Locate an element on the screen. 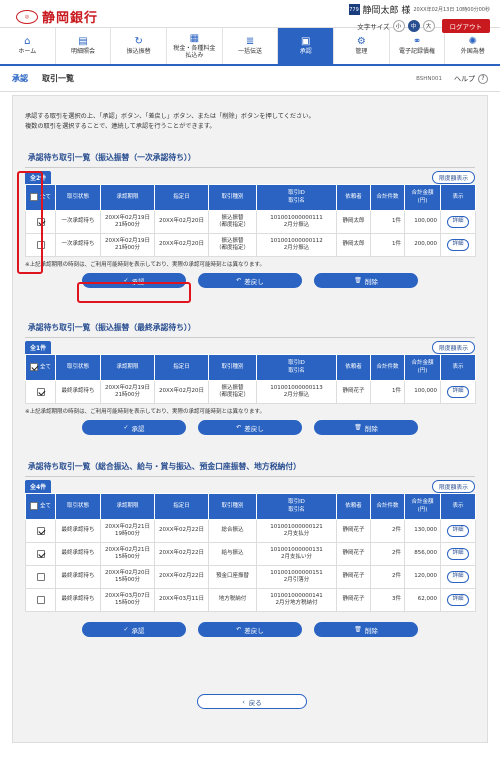  back-label: 戻る is located at coordinates (255, 702).